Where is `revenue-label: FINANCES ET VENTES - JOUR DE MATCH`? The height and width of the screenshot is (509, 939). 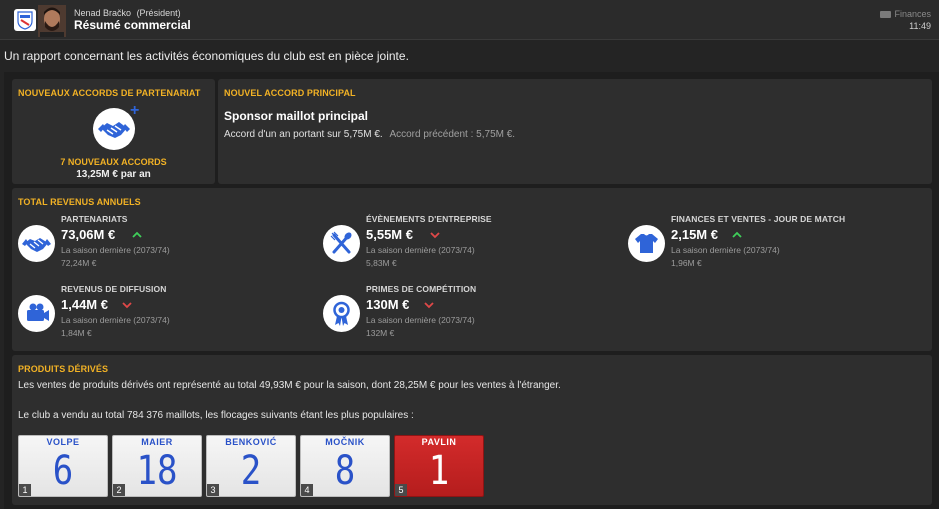
revenue-label: FINANCES ET VENTES - JOUR DE MATCH is located at coordinates (758, 219).